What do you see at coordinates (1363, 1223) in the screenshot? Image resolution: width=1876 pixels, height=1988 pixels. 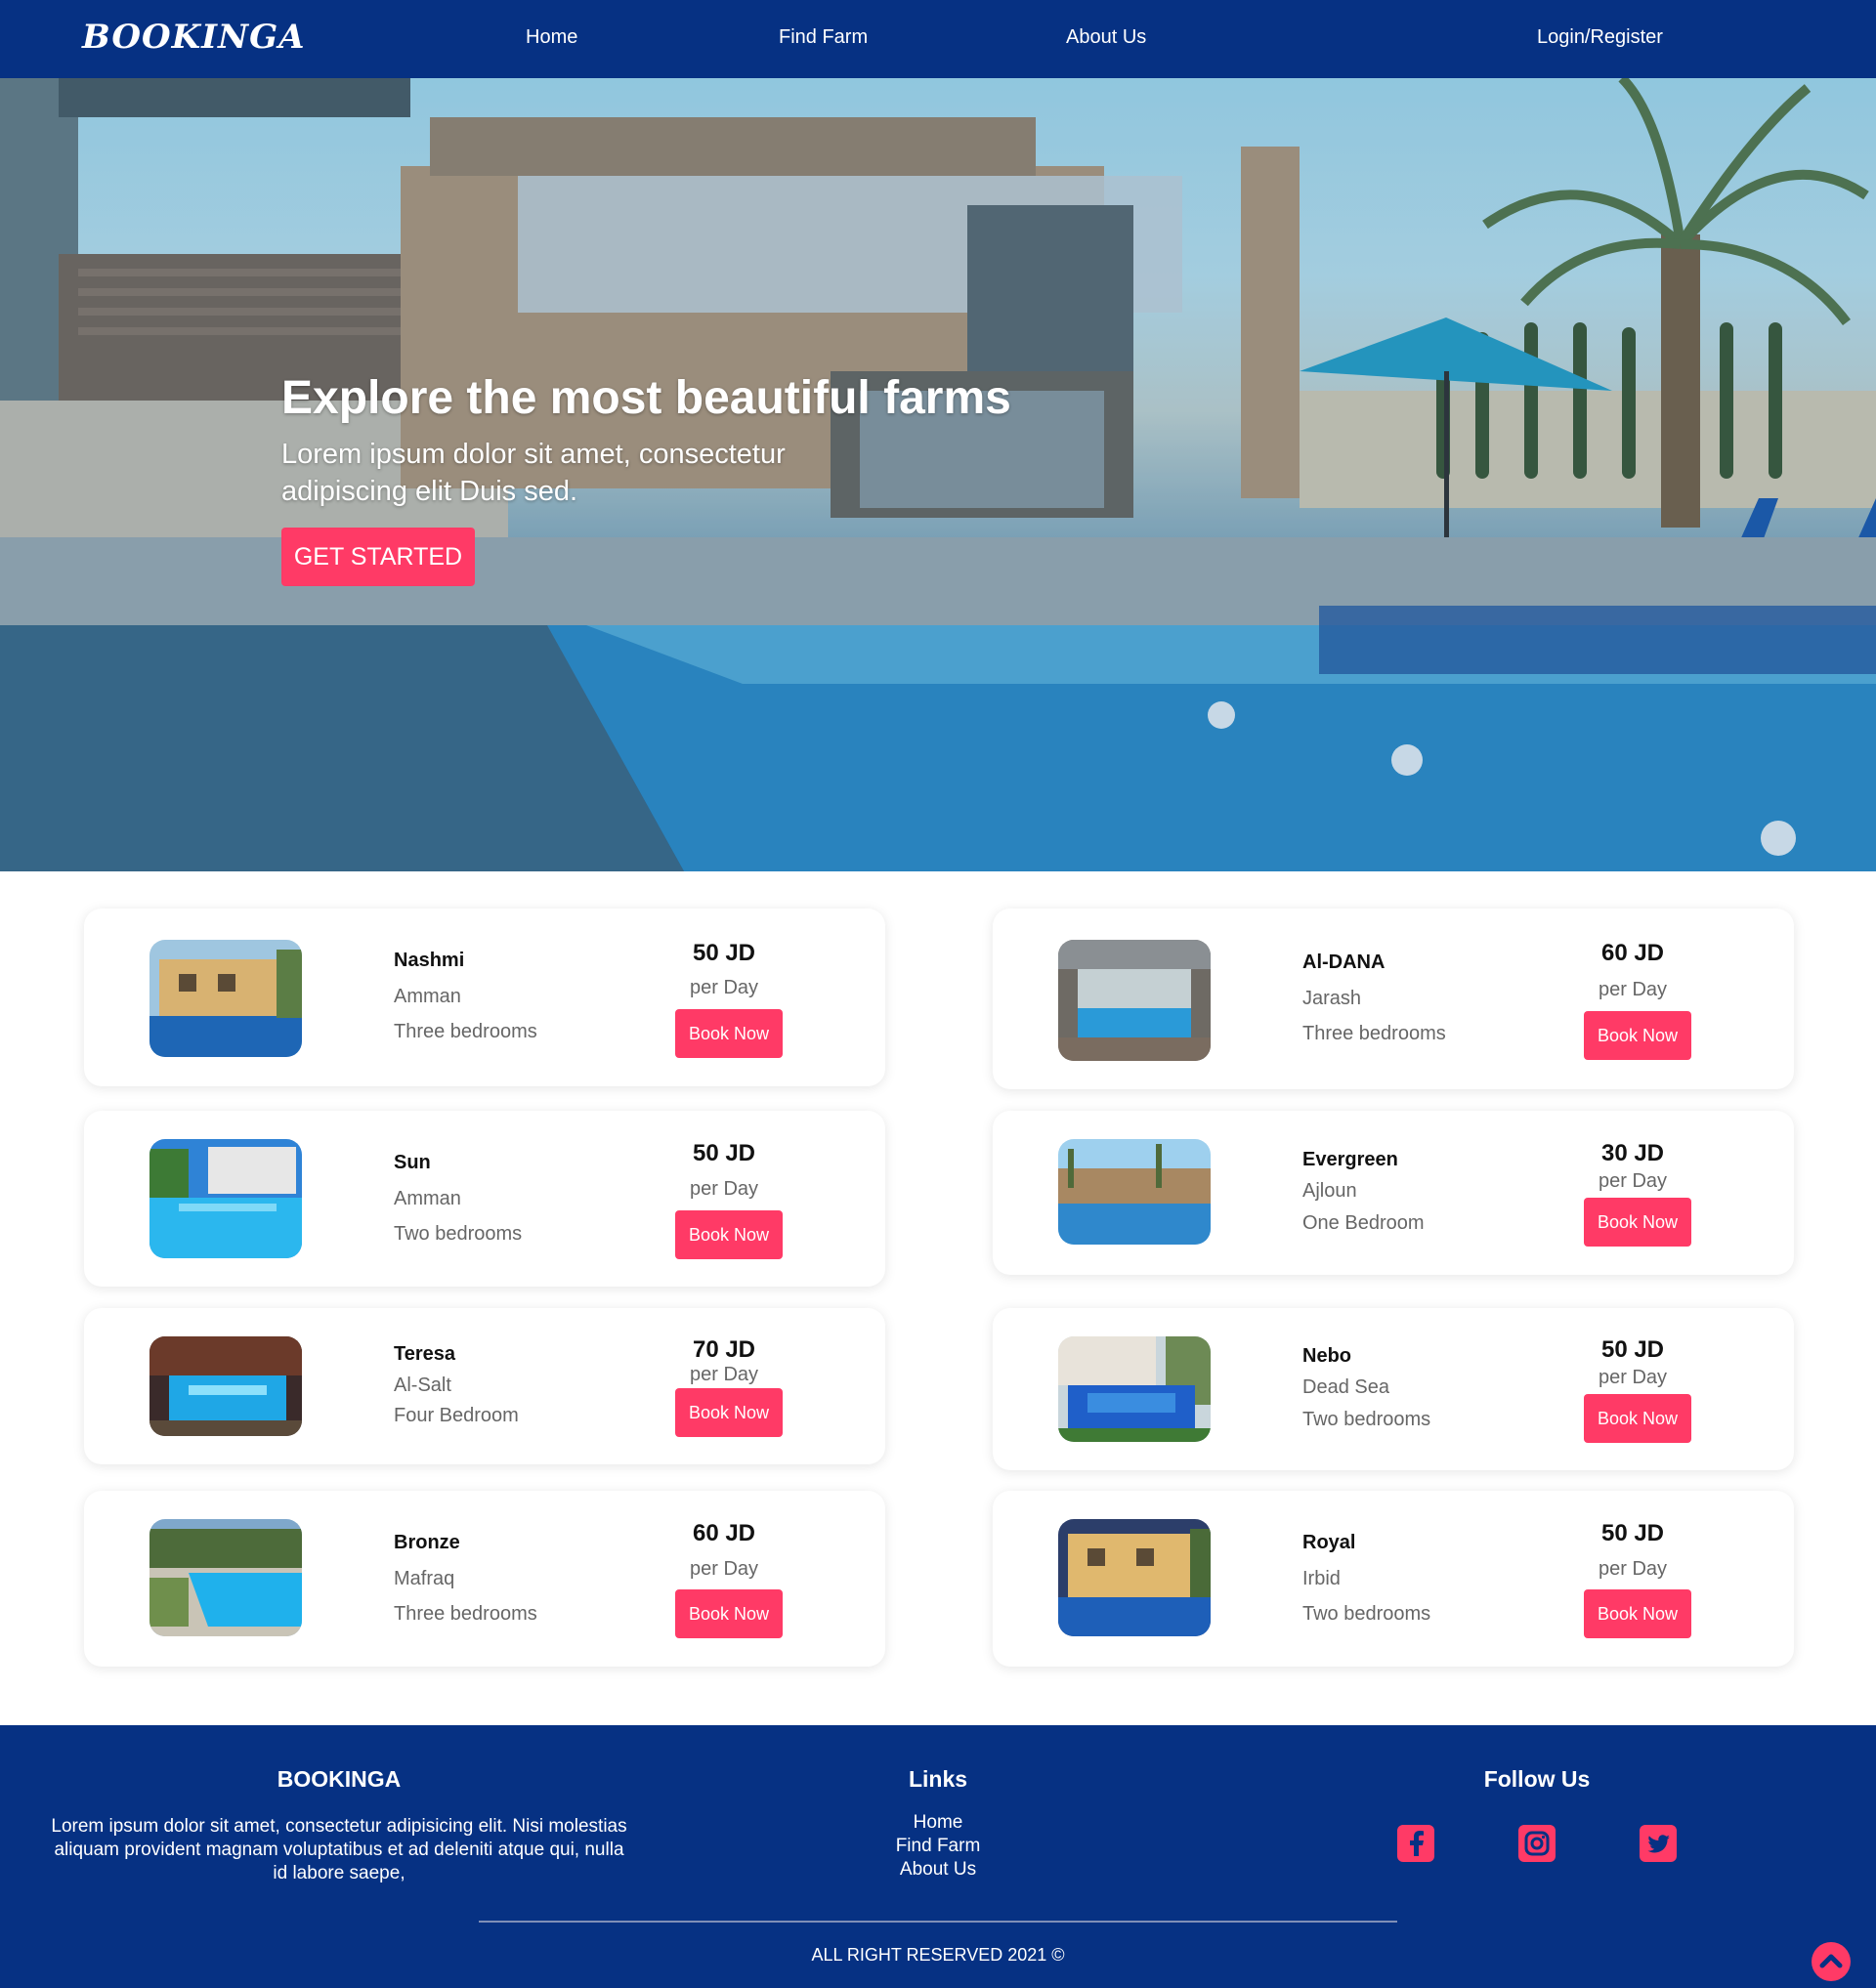 I see `farm-bedrooms: One Bedroom` at bounding box center [1363, 1223].